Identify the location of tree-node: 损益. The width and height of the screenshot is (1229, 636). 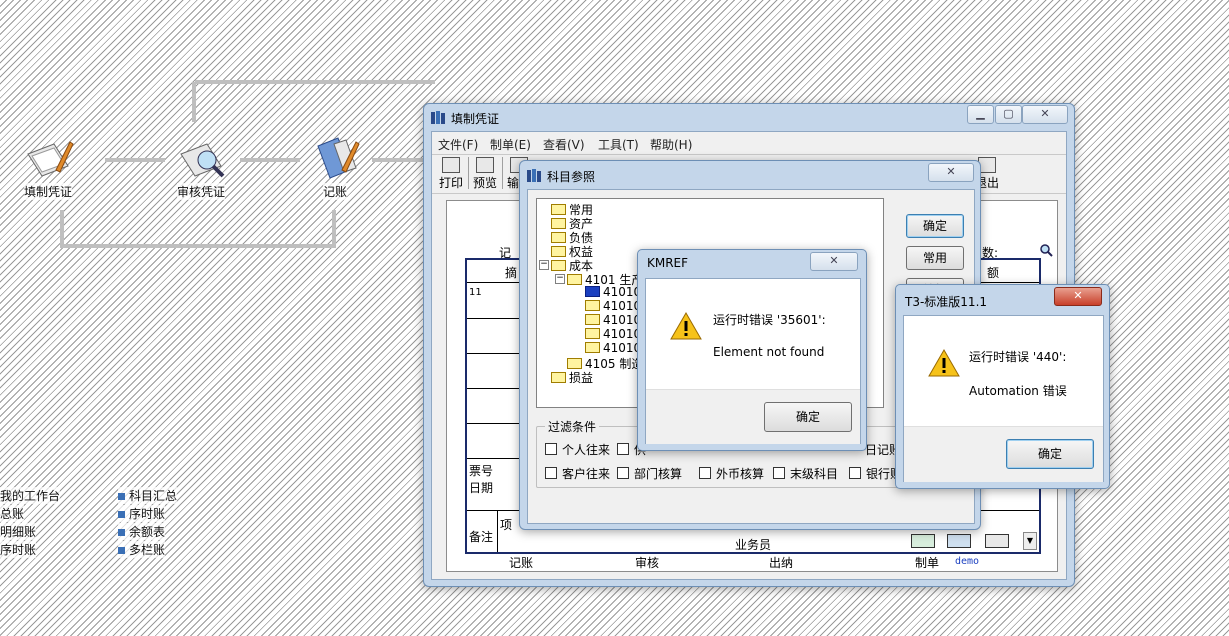
(572, 377).